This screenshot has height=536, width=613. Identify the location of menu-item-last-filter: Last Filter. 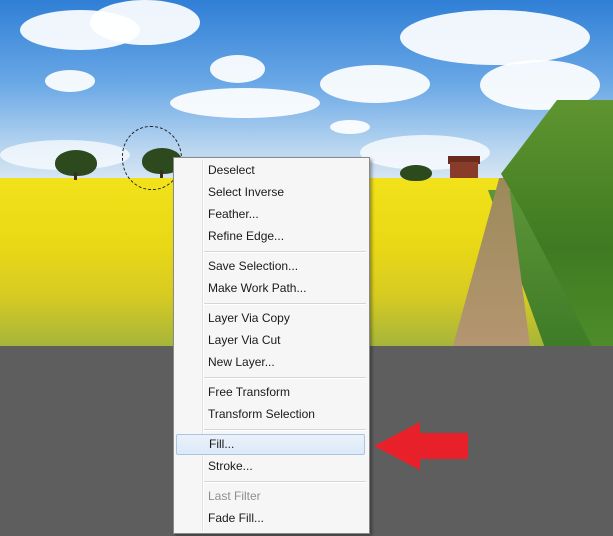
(234, 496).